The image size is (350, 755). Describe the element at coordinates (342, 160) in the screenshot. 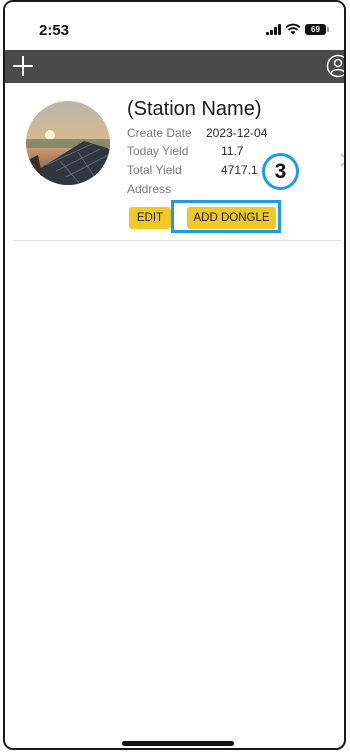

I see `chevron-right-icon` at that location.